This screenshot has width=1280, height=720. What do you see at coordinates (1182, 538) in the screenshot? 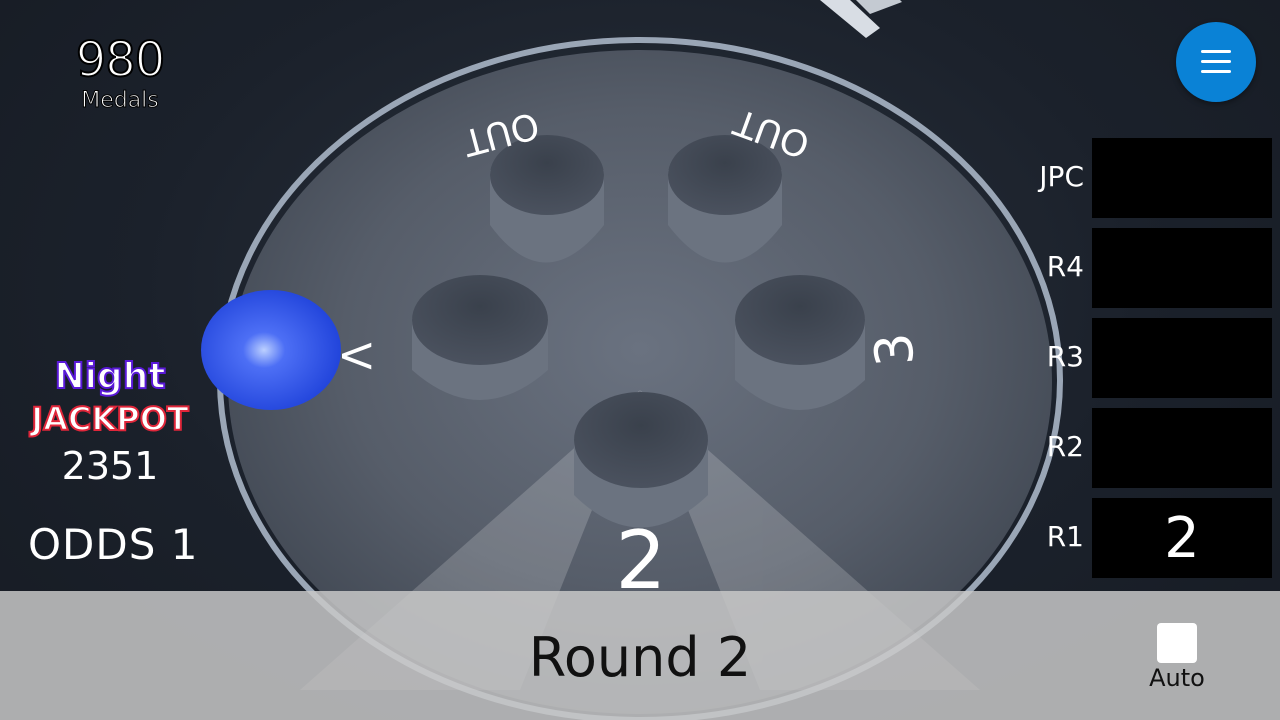
I see `row-value-r1: 2` at bounding box center [1182, 538].